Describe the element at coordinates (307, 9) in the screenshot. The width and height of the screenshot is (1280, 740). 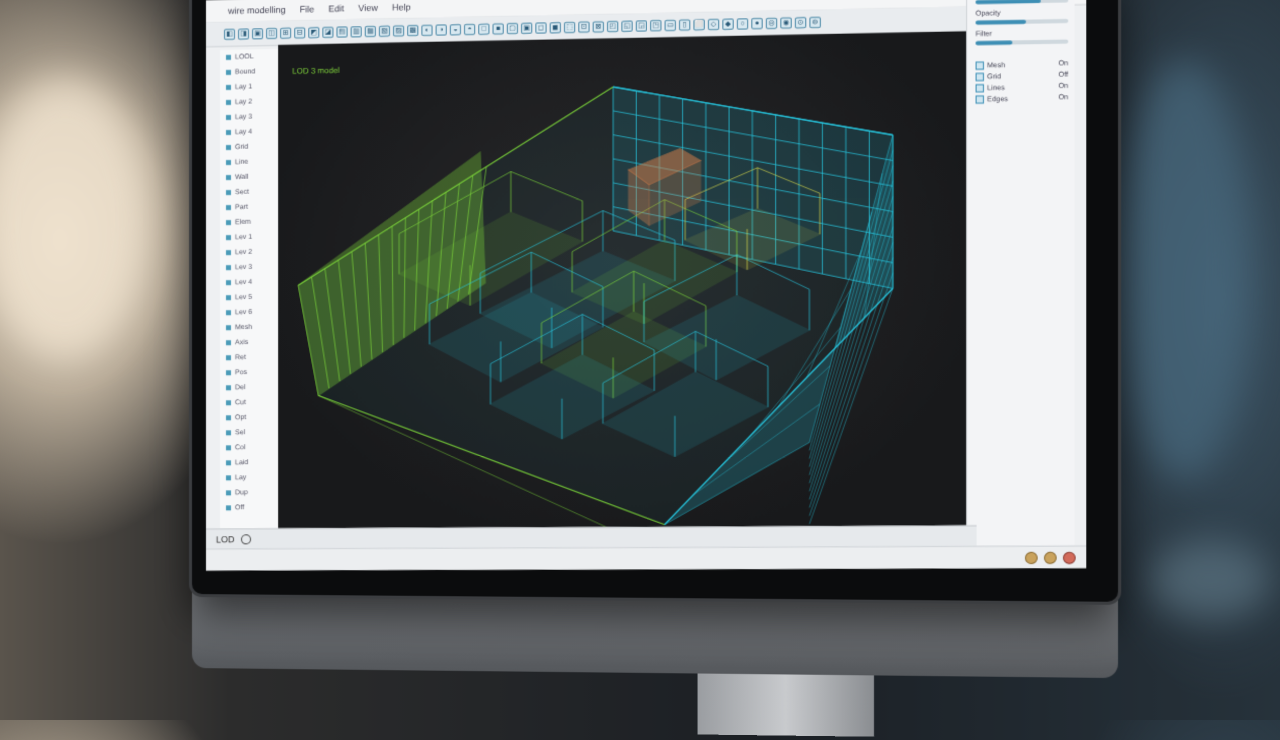
I see `menu-file: File` at that location.